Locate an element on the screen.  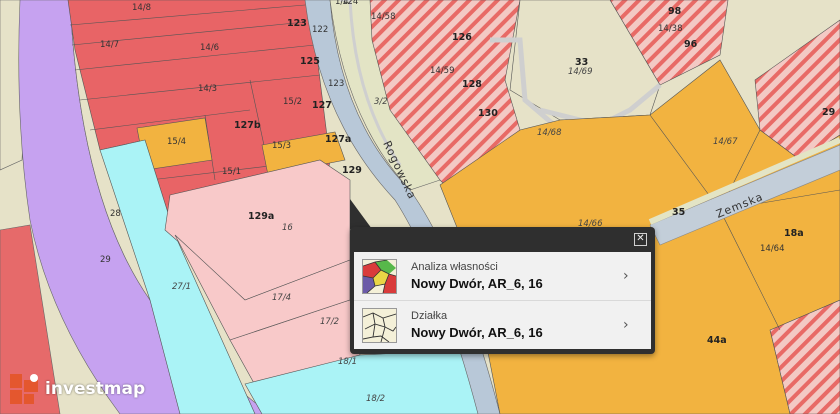
parcel-number-label: 14/7 is located at coordinates (109, 45).